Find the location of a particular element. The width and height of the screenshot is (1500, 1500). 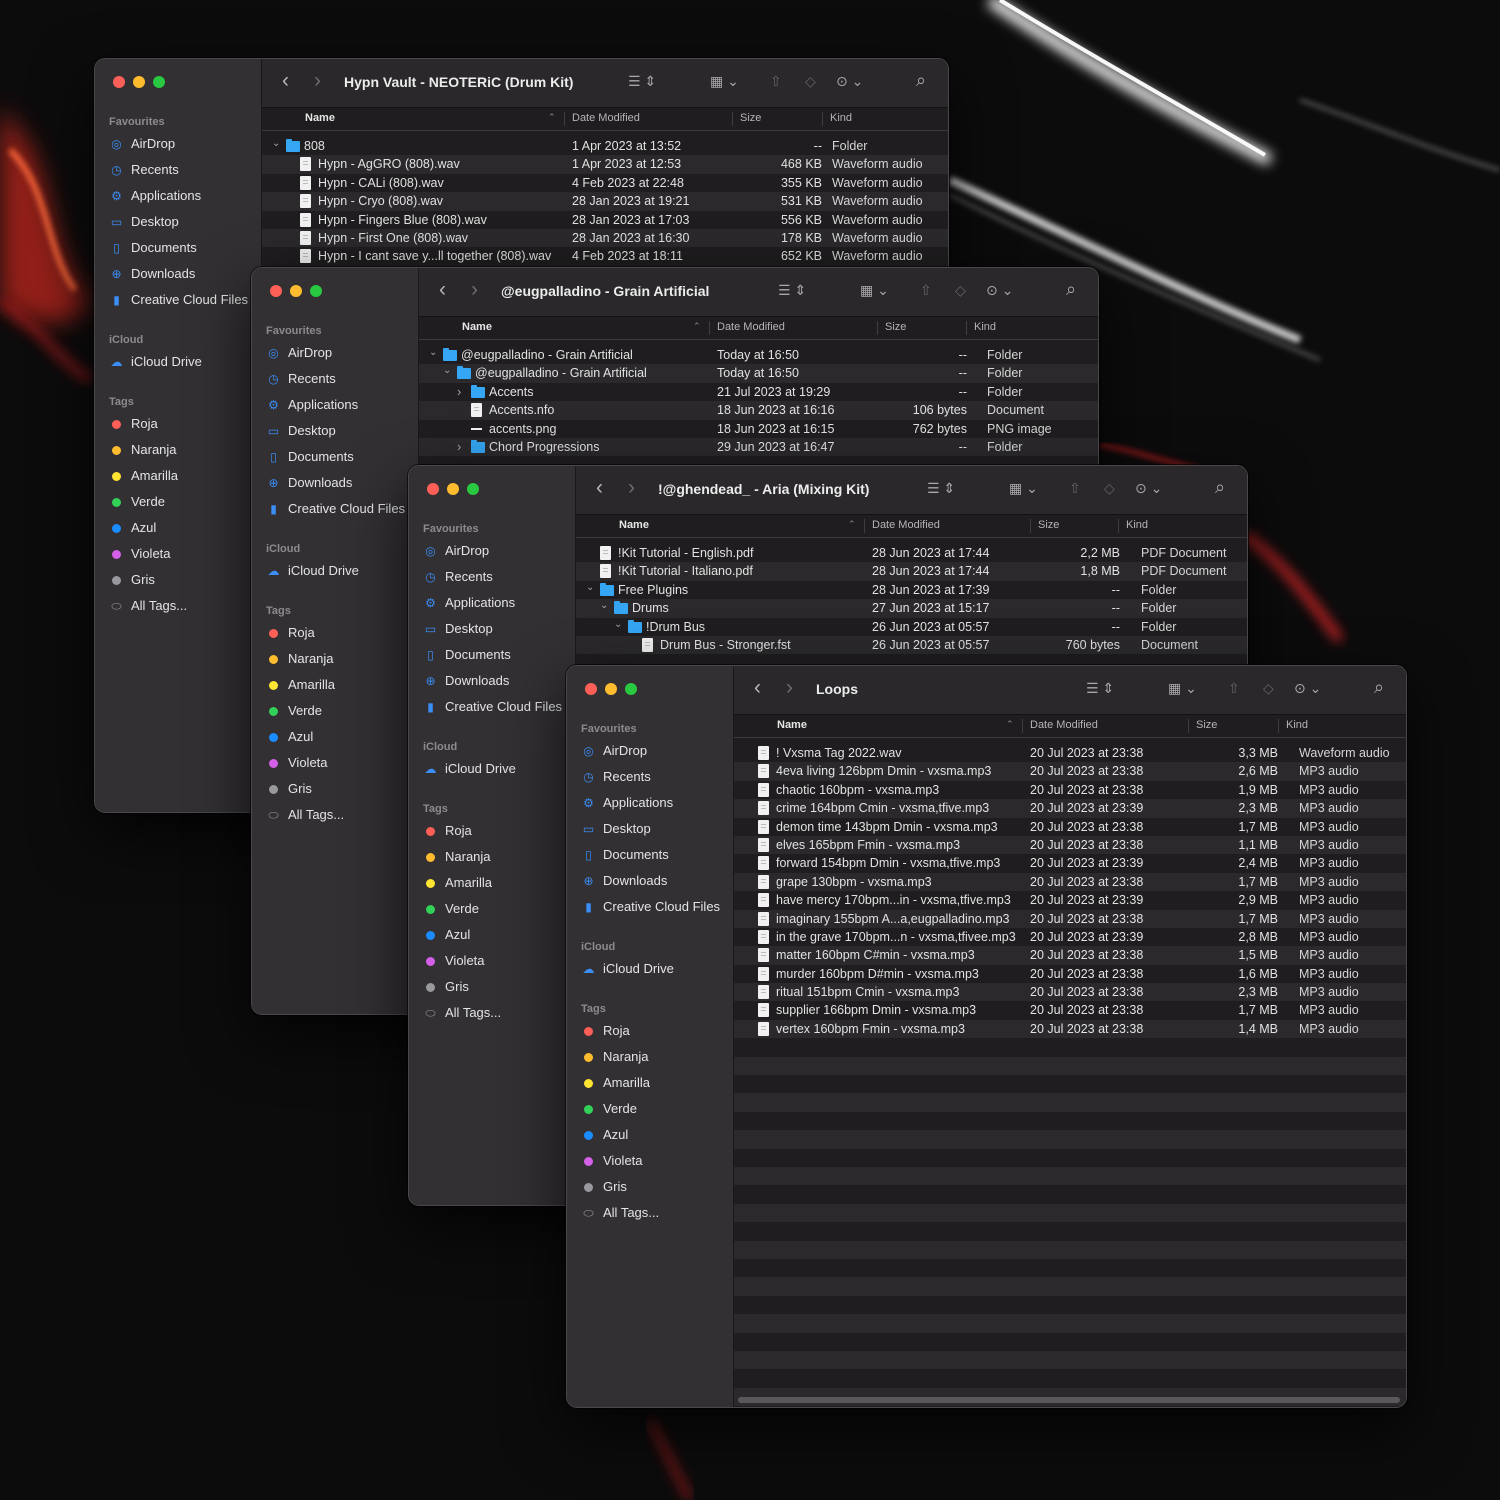

column-header-date: Date Modified is located at coordinates (751, 327).